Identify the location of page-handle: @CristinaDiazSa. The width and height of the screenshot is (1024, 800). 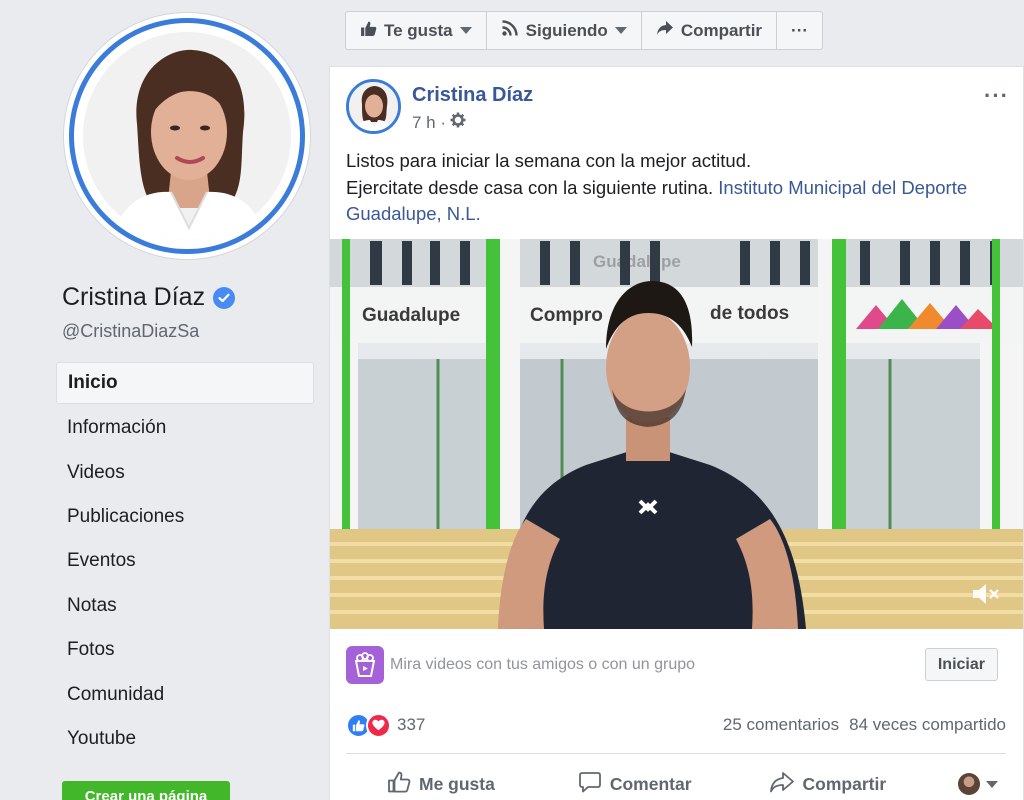
(131, 331).